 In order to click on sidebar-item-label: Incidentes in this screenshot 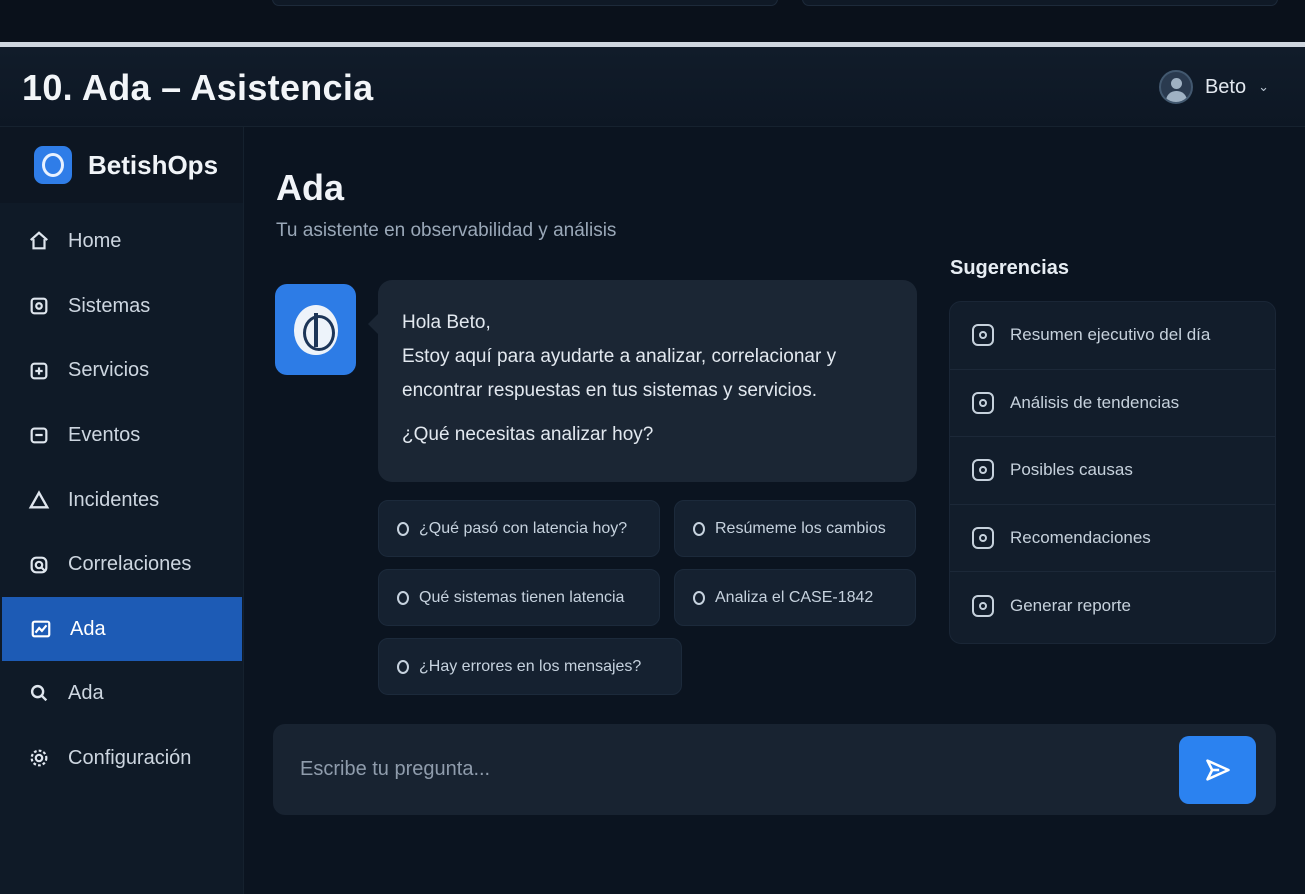, I will do `click(114, 499)`.